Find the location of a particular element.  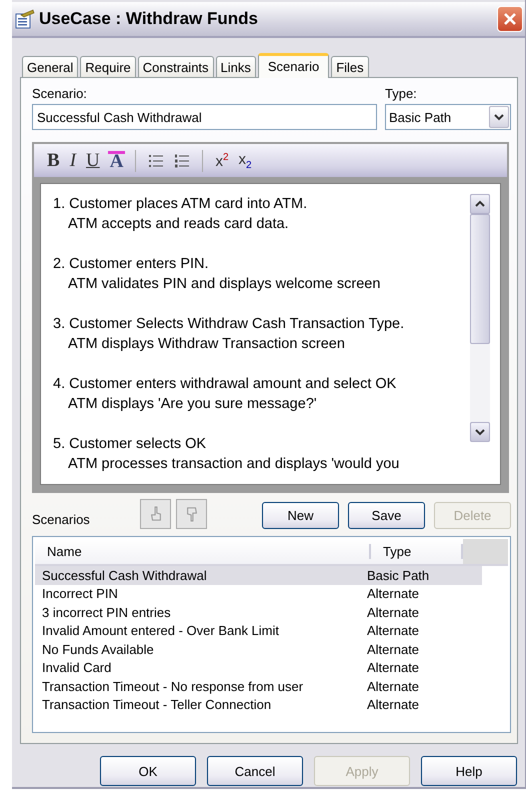

numbered-list-icon is located at coordinates (182, 161).